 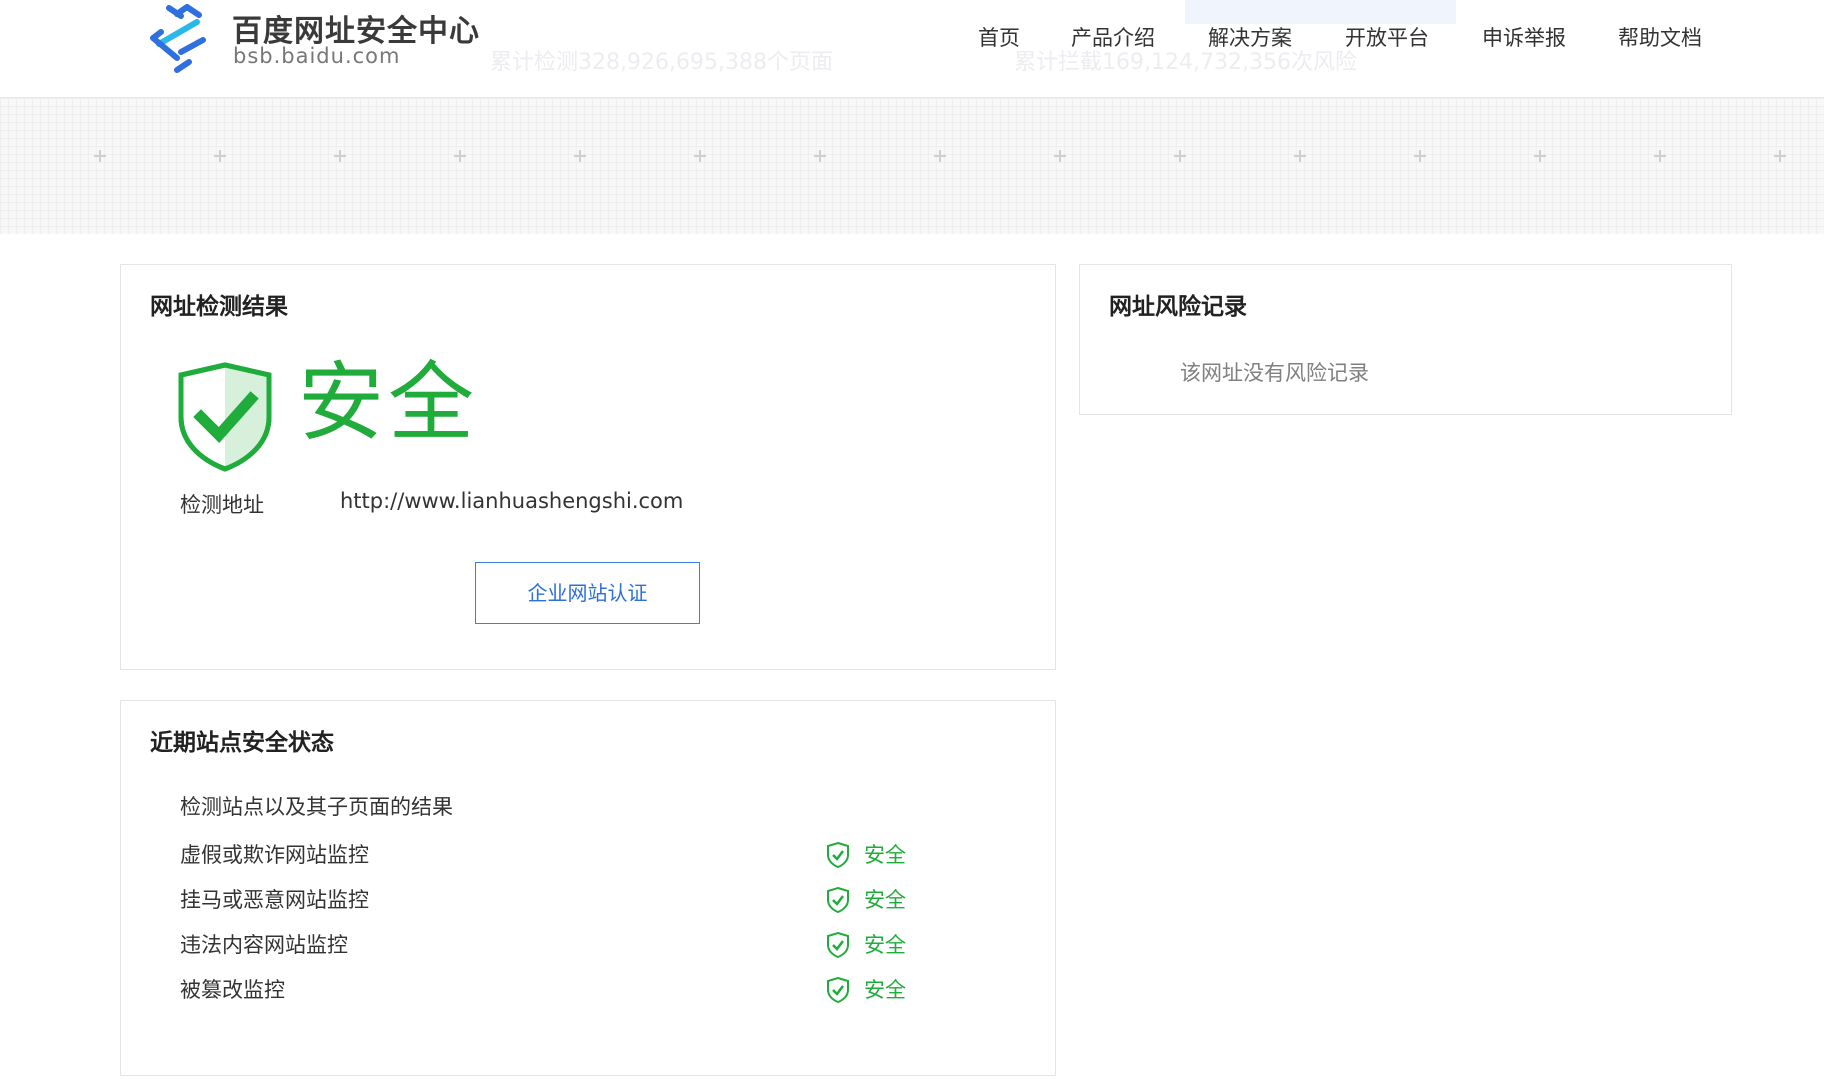 I want to click on nav-appeal-report: 申诉举报, so click(x=1524, y=37).